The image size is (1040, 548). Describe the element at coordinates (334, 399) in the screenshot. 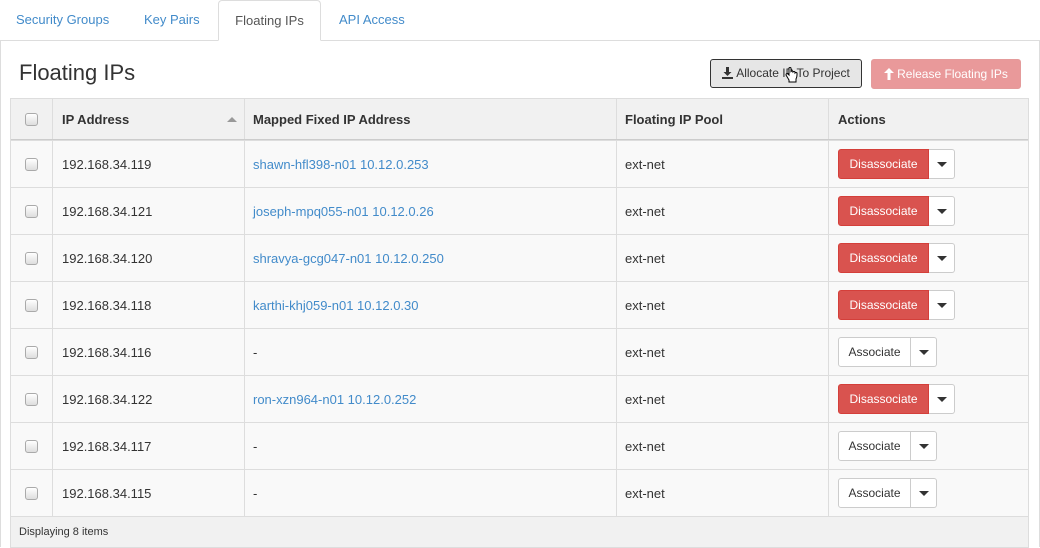

I see `mapped-instance-link: ron-xzn964-n01 10.12.0.252` at that location.